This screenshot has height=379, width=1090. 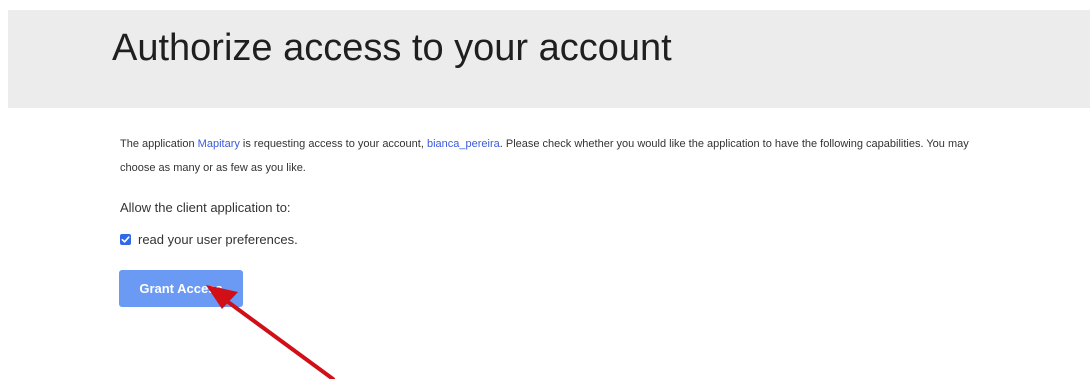 What do you see at coordinates (392, 48) in the screenshot?
I see `page-title: Authorize access to your account` at bounding box center [392, 48].